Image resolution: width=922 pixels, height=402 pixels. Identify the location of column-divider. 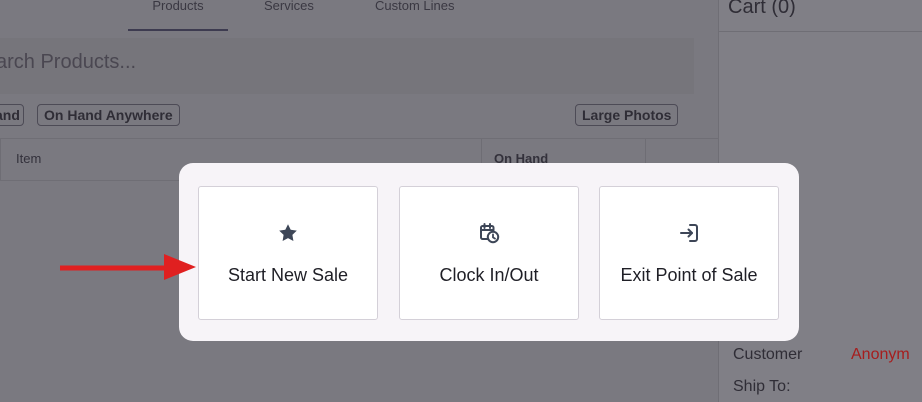
(0, 160).